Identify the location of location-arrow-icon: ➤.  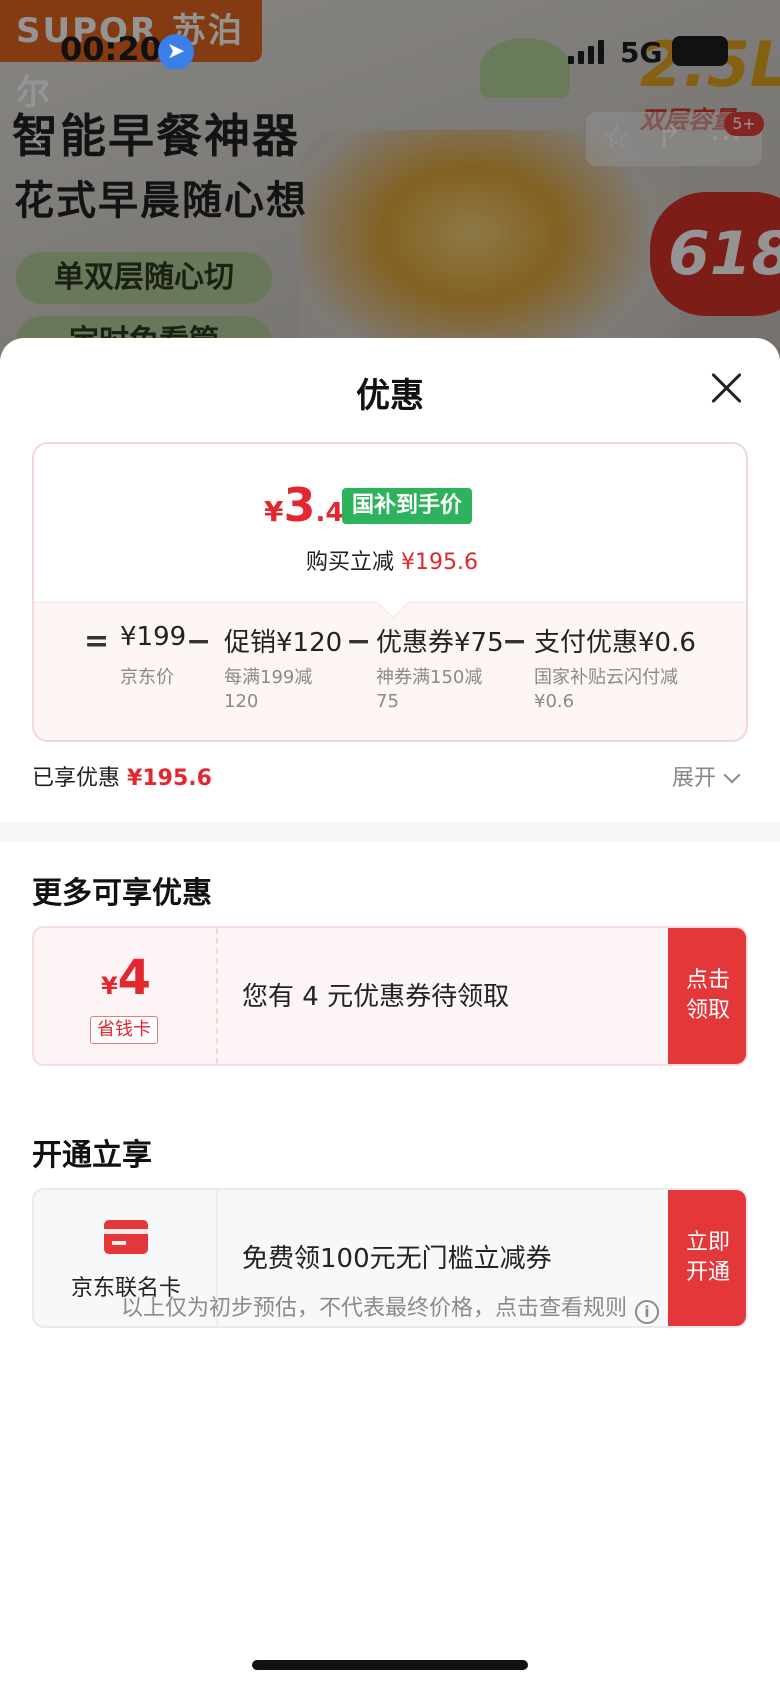
(176, 52).